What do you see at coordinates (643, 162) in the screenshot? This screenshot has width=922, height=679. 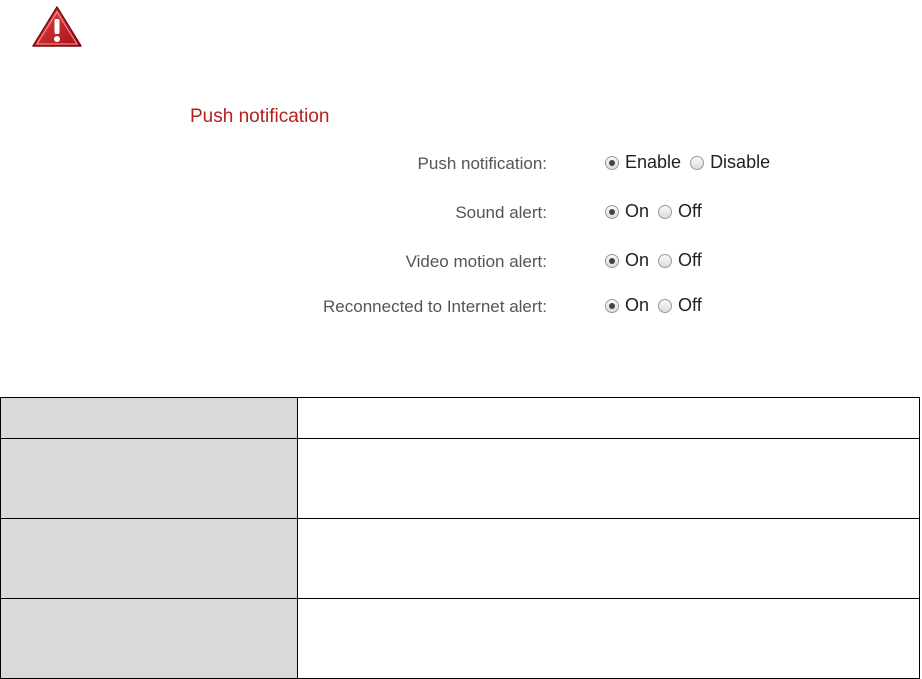 I see `radio-option-enable: Enable` at bounding box center [643, 162].